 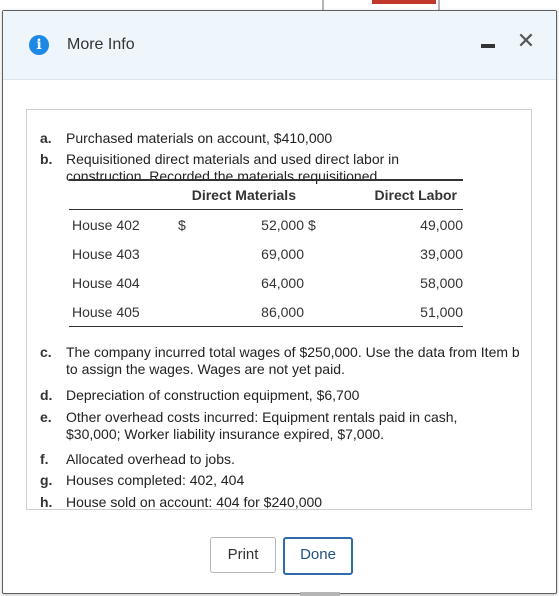 I want to click on item-letter: d., so click(x=46, y=395).